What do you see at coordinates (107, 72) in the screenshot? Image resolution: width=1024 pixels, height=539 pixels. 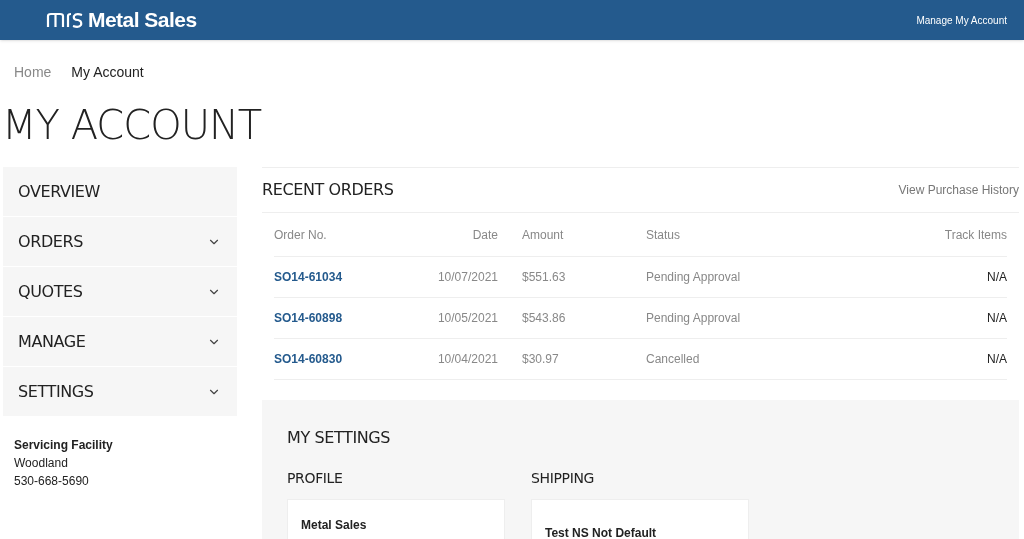 I see `breadcrumb-link: My Account` at bounding box center [107, 72].